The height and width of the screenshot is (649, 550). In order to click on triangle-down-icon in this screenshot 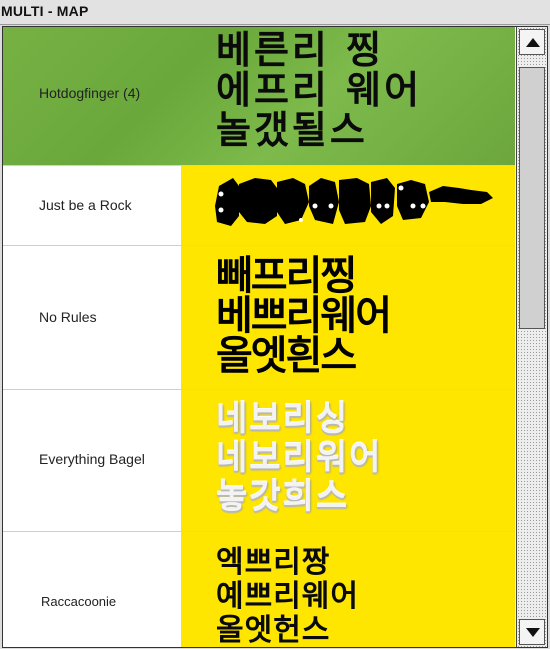, I will do `click(533, 632)`.